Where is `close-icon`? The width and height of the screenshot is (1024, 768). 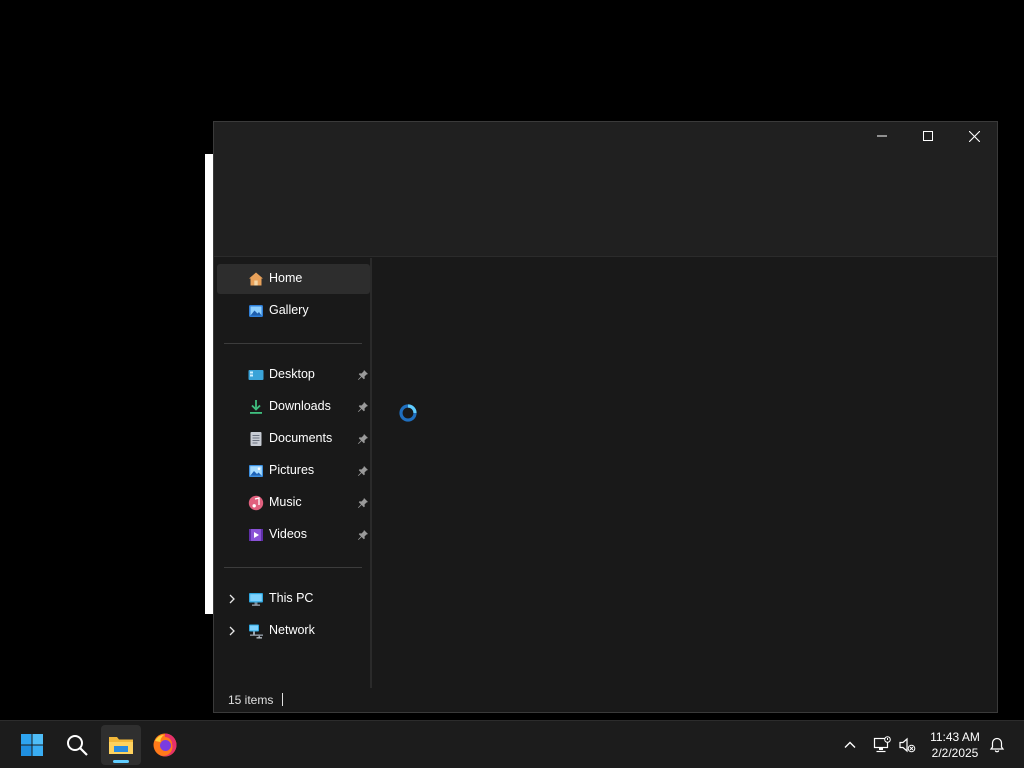 close-icon is located at coordinates (974, 136).